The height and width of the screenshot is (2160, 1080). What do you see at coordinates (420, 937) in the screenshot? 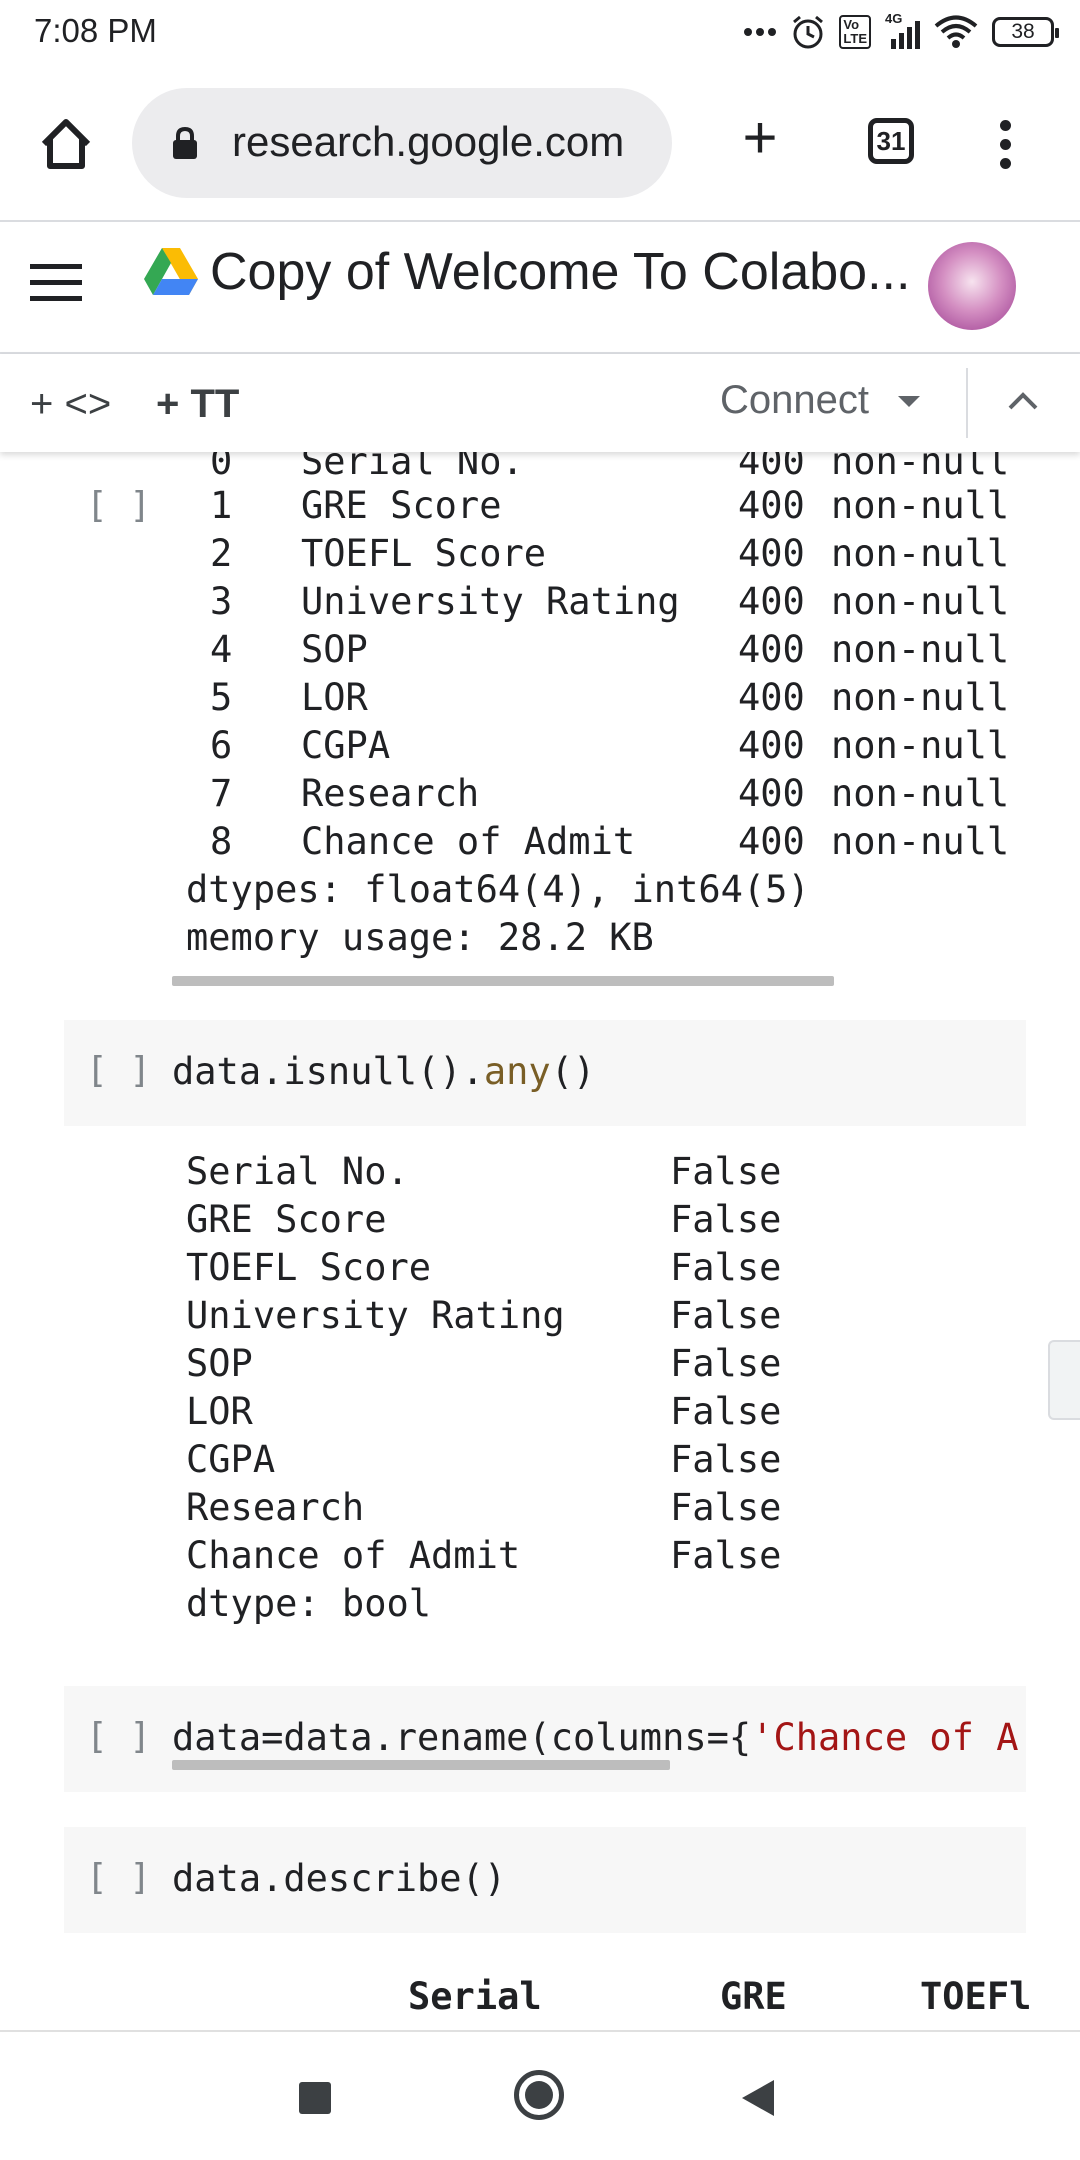
I see `info-memory: memory usage: 28.2 KB` at bounding box center [420, 937].